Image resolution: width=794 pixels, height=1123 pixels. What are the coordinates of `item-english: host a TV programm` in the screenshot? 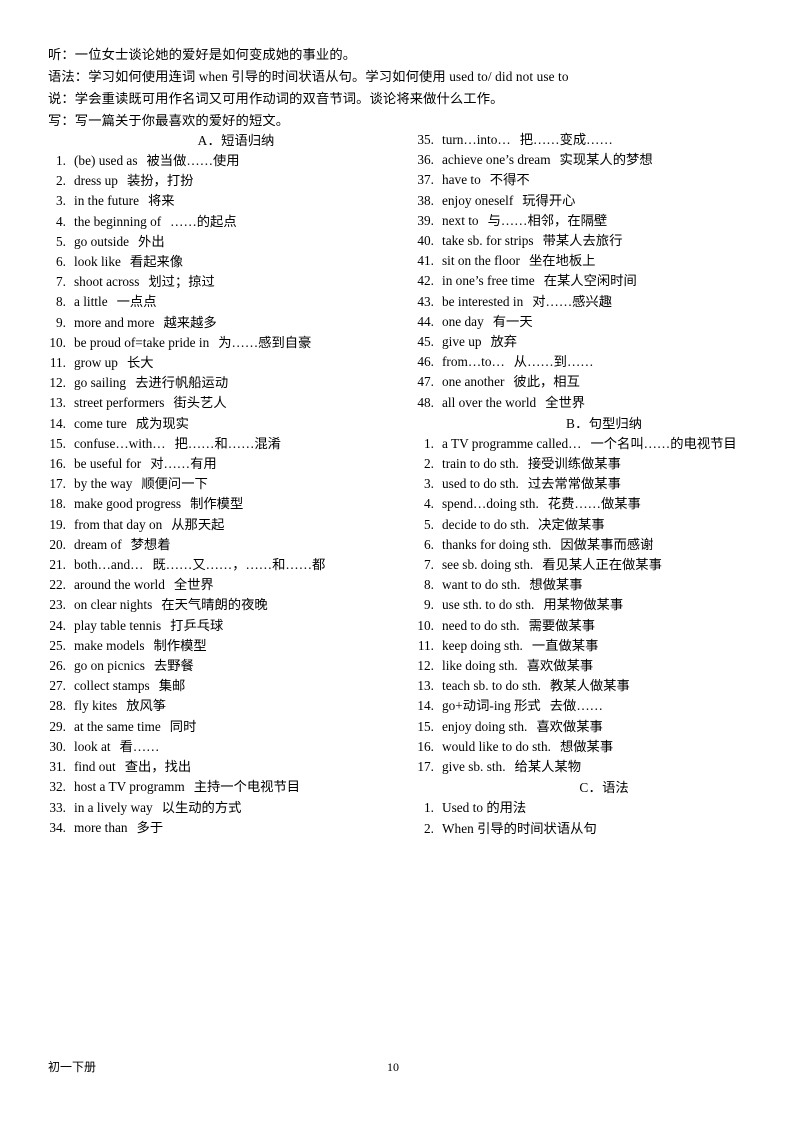 It's located at (129, 787).